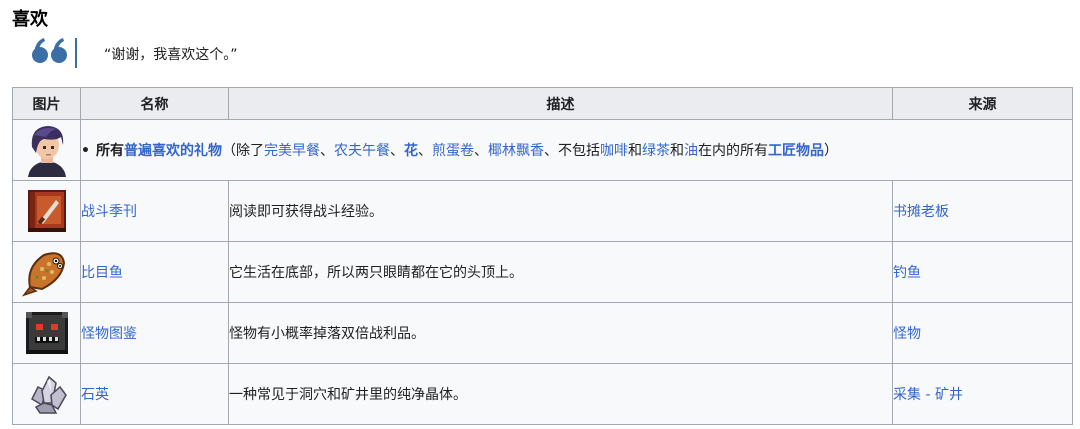 This screenshot has width=1080, height=429. I want to click on coffee-link: 咖啡, so click(614, 151).